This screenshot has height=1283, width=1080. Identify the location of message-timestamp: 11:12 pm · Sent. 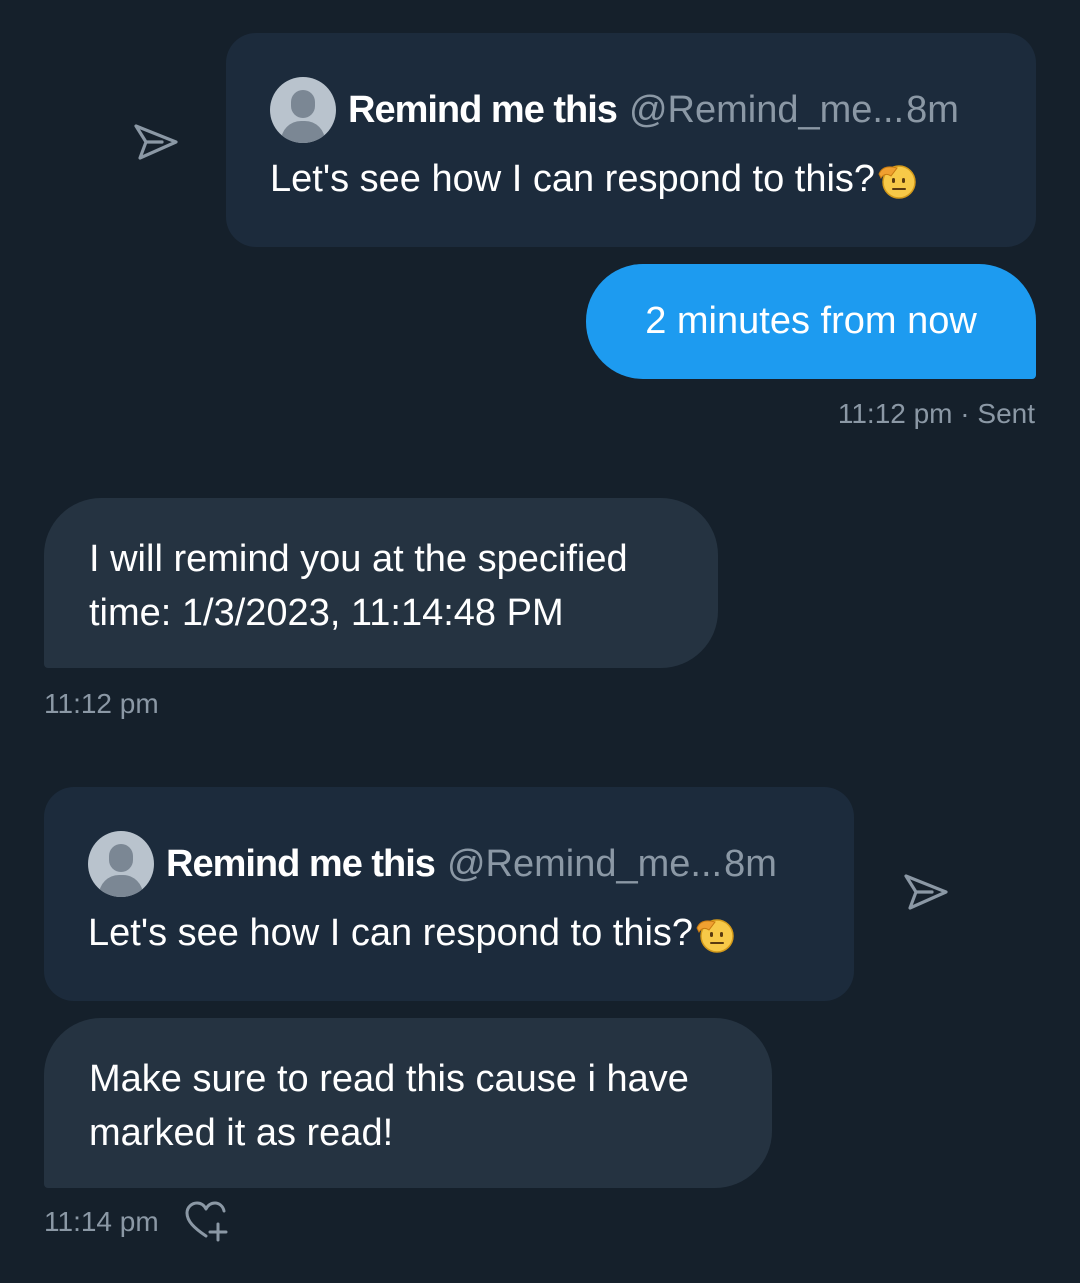
(936, 413).